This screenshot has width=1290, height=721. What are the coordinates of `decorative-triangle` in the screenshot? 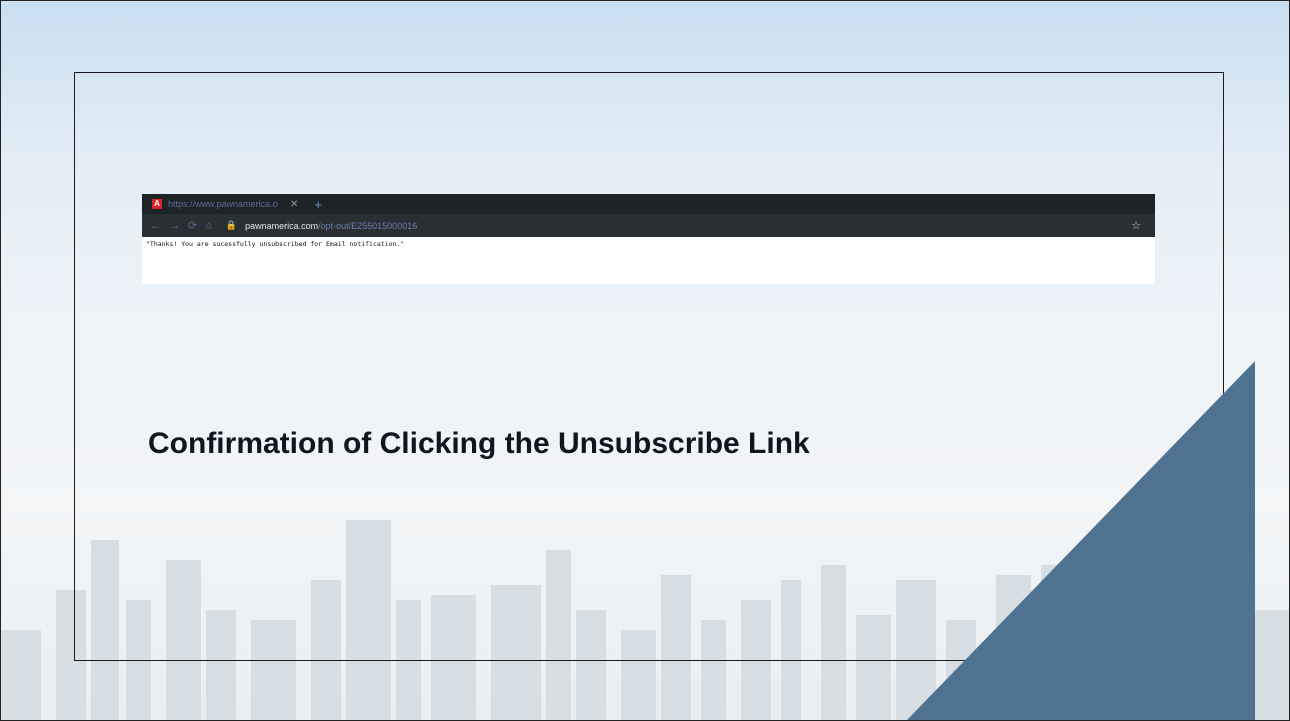 It's located at (1081, 540).